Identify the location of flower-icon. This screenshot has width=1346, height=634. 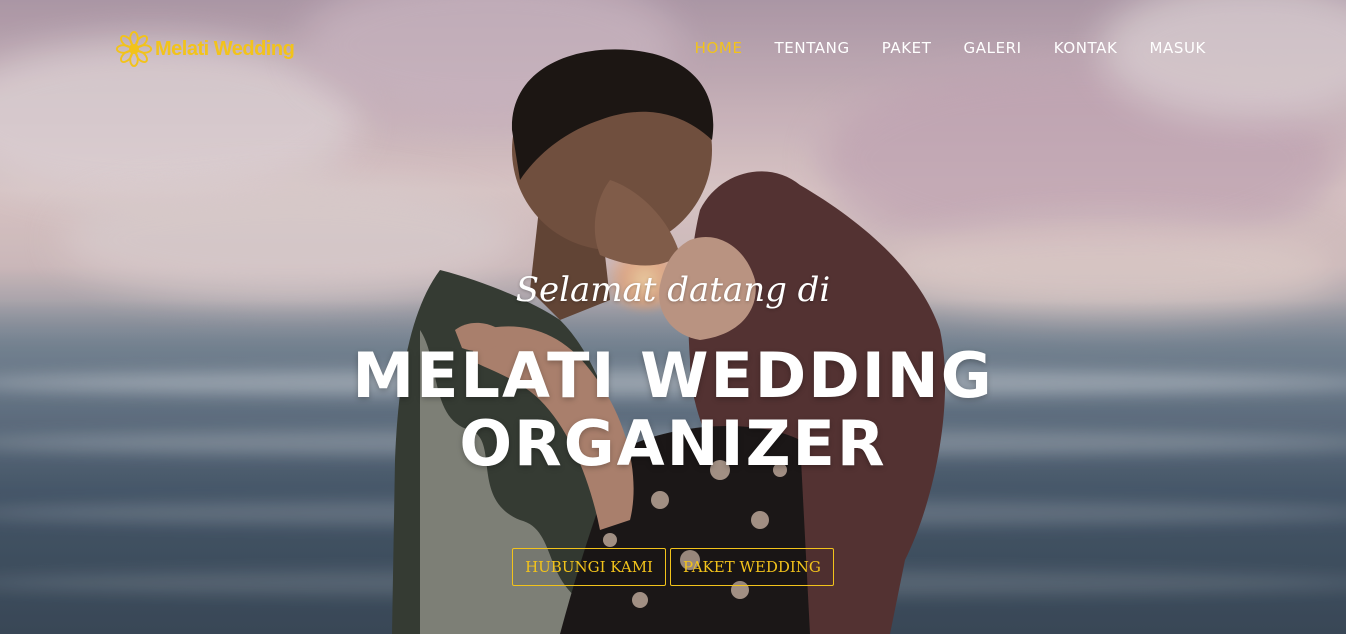
(134, 49).